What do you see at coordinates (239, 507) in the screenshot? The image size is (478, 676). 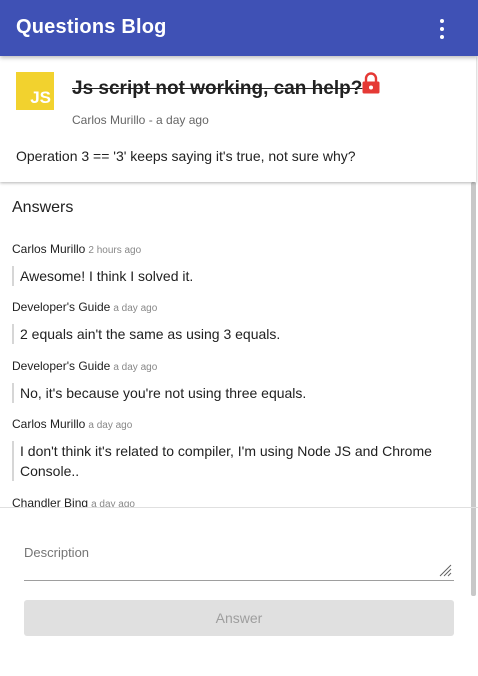 I see `form-divider` at bounding box center [239, 507].